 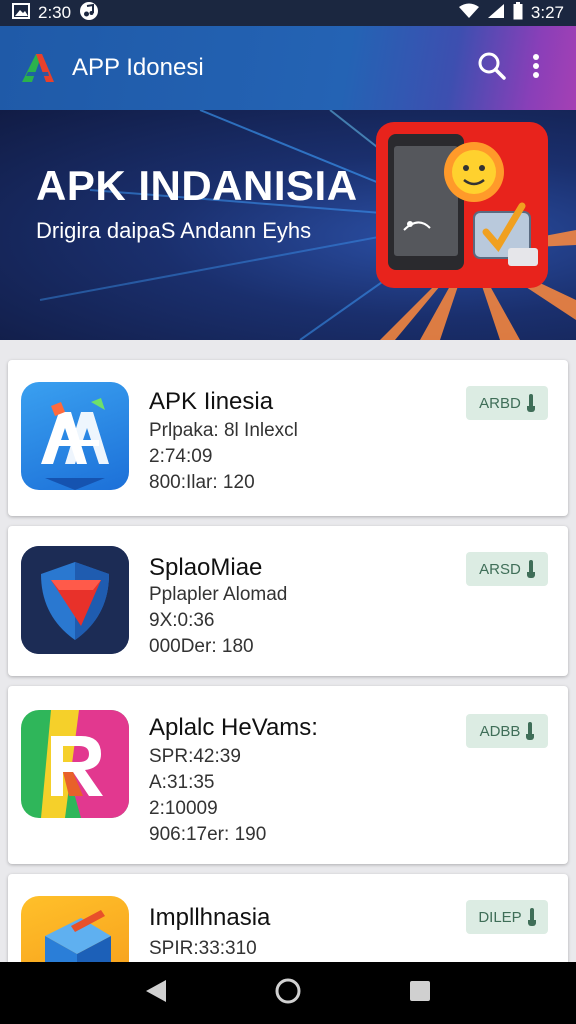 I want to click on app-title: APP Idonesi, so click(x=138, y=67).